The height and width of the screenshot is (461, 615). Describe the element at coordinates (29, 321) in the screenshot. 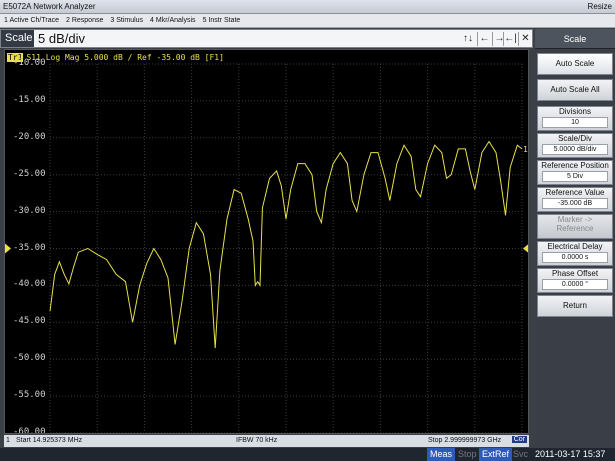

I see `y-tick-label: -45.00` at that location.